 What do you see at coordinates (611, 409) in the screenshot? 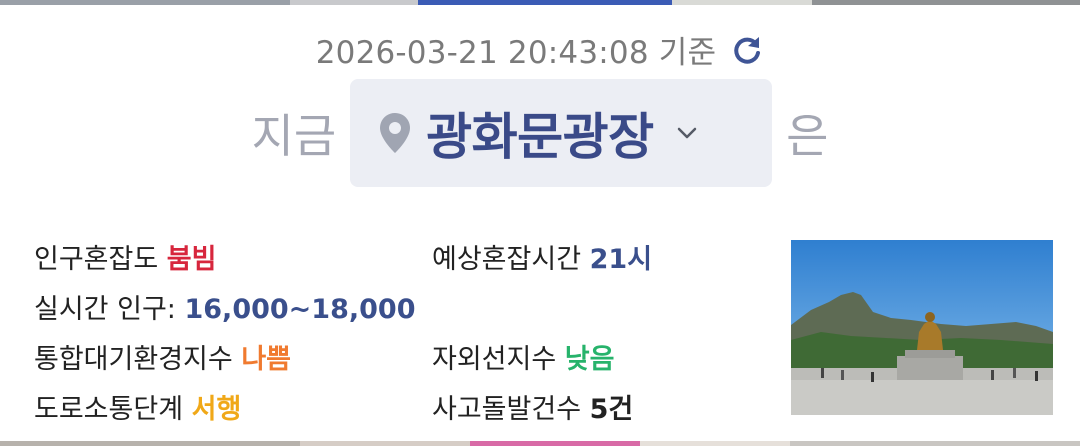
I see `accident-value: 5건` at bounding box center [611, 409].